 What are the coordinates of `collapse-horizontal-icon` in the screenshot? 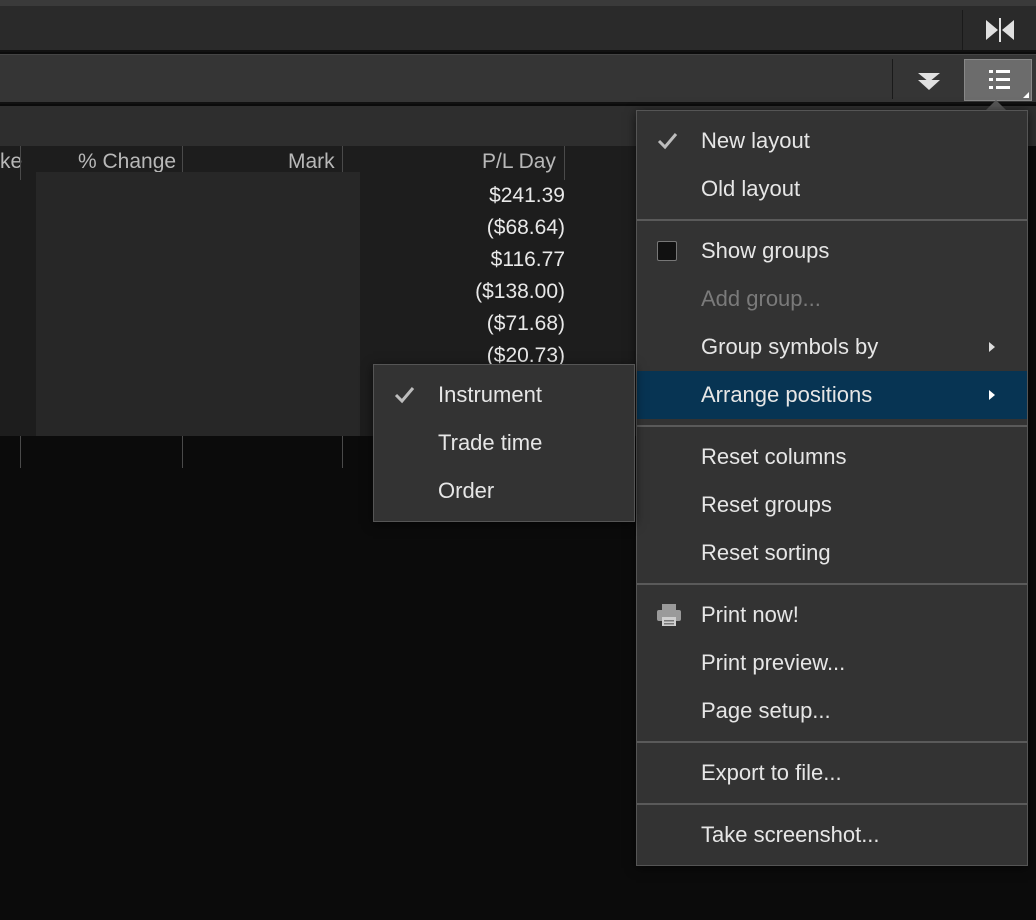 It's located at (1000, 30).